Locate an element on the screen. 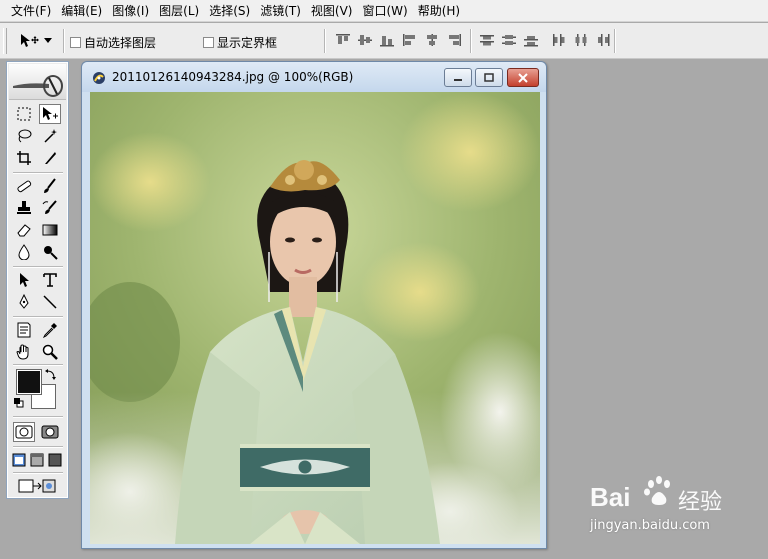  type-t-icon is located at coordinates (50, 280).